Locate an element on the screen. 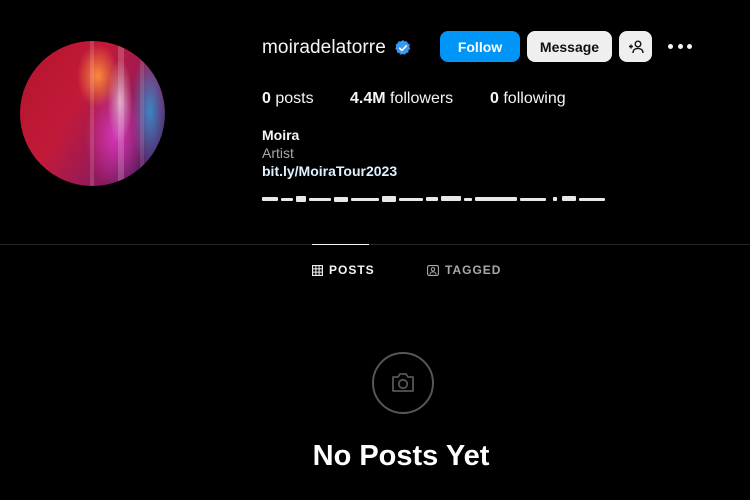  posts-stat: 0 posts is located at coordinates (288, 99).